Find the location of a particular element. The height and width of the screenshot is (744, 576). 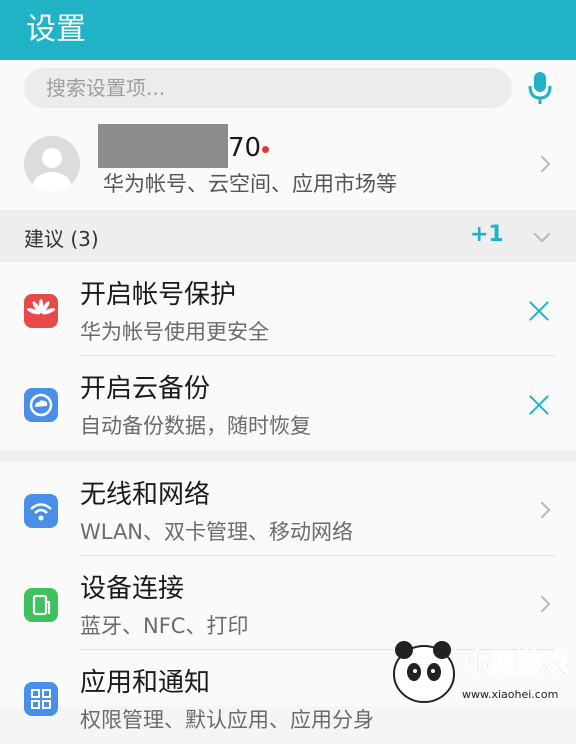

settings-item-wireless-network: 无线和网络 WLAN、双卡管理、移动网络 is located at coordinates (288, 509).